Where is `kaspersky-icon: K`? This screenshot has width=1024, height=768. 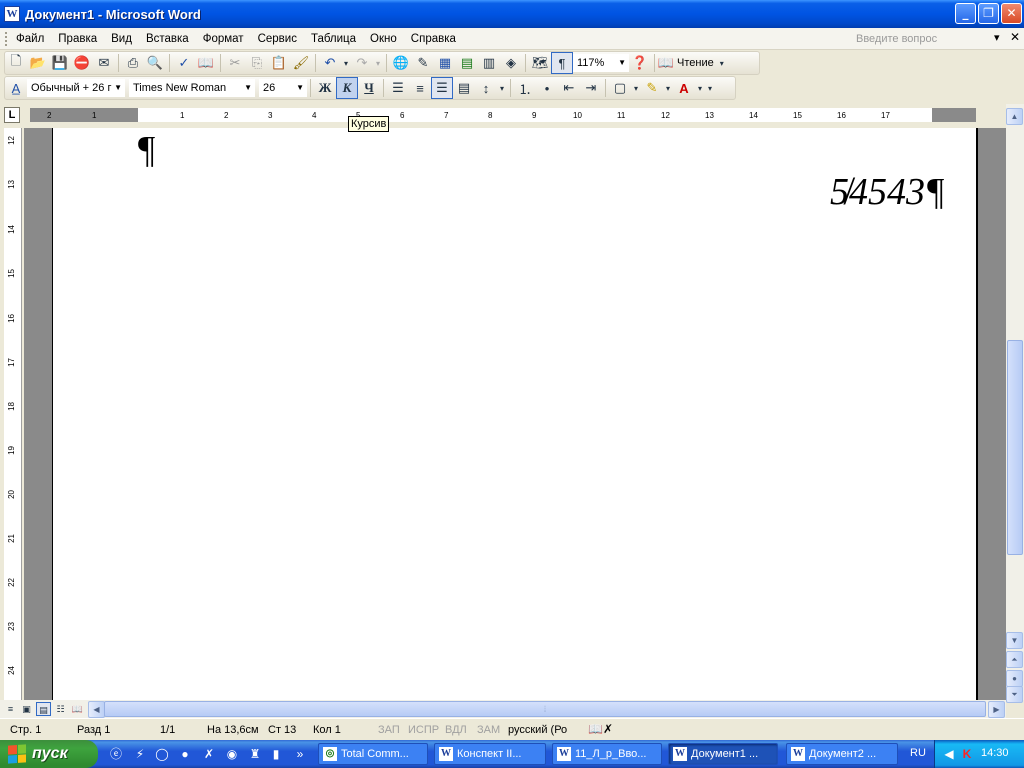
kaspersky-icon: K is located at coordinates (967, 754).